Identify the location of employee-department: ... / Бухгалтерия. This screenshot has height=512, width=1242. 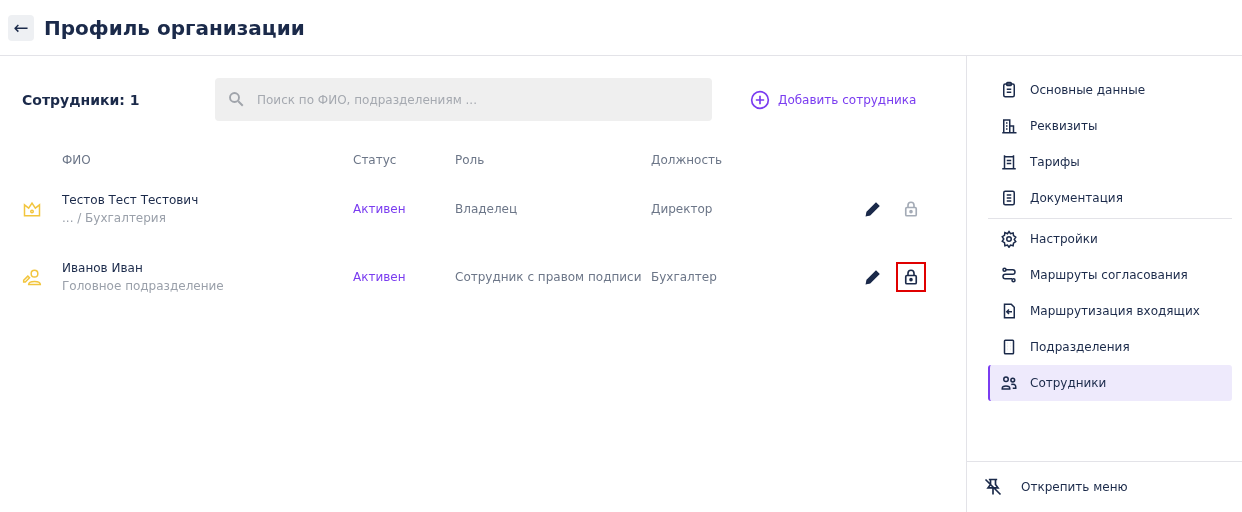
(114, 218).